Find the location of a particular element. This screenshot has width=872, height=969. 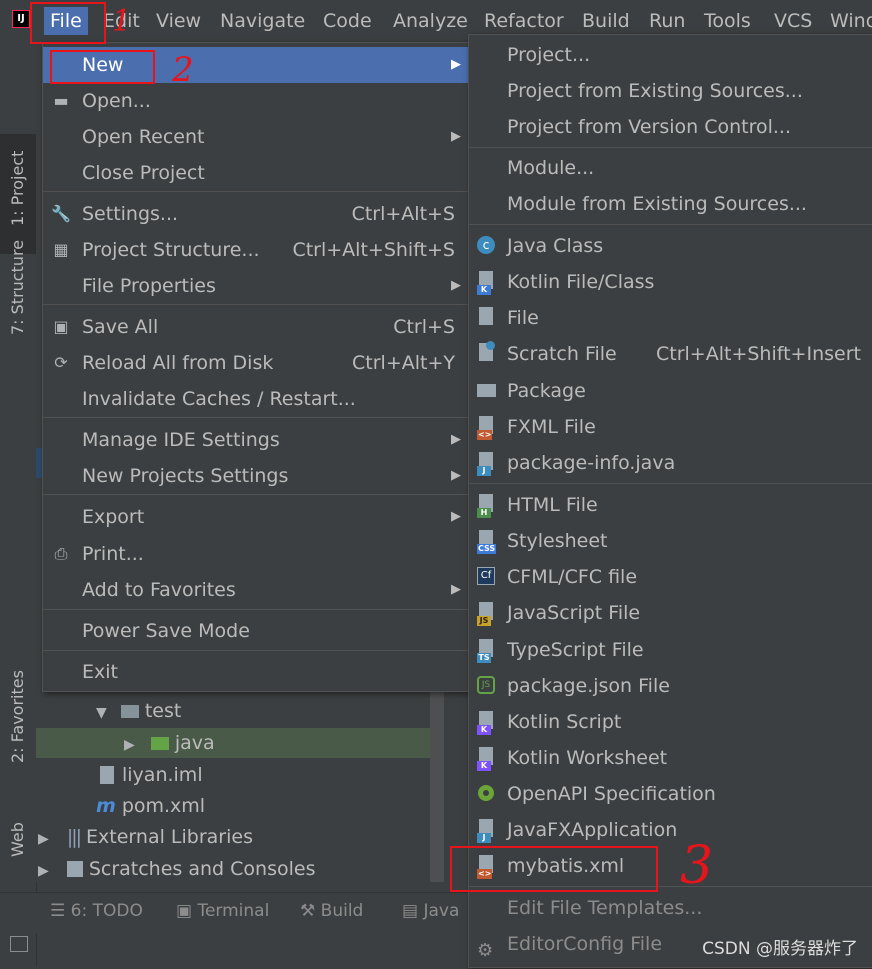

expand-arrow-icon: ▶ is located at coordinates (43, 871).